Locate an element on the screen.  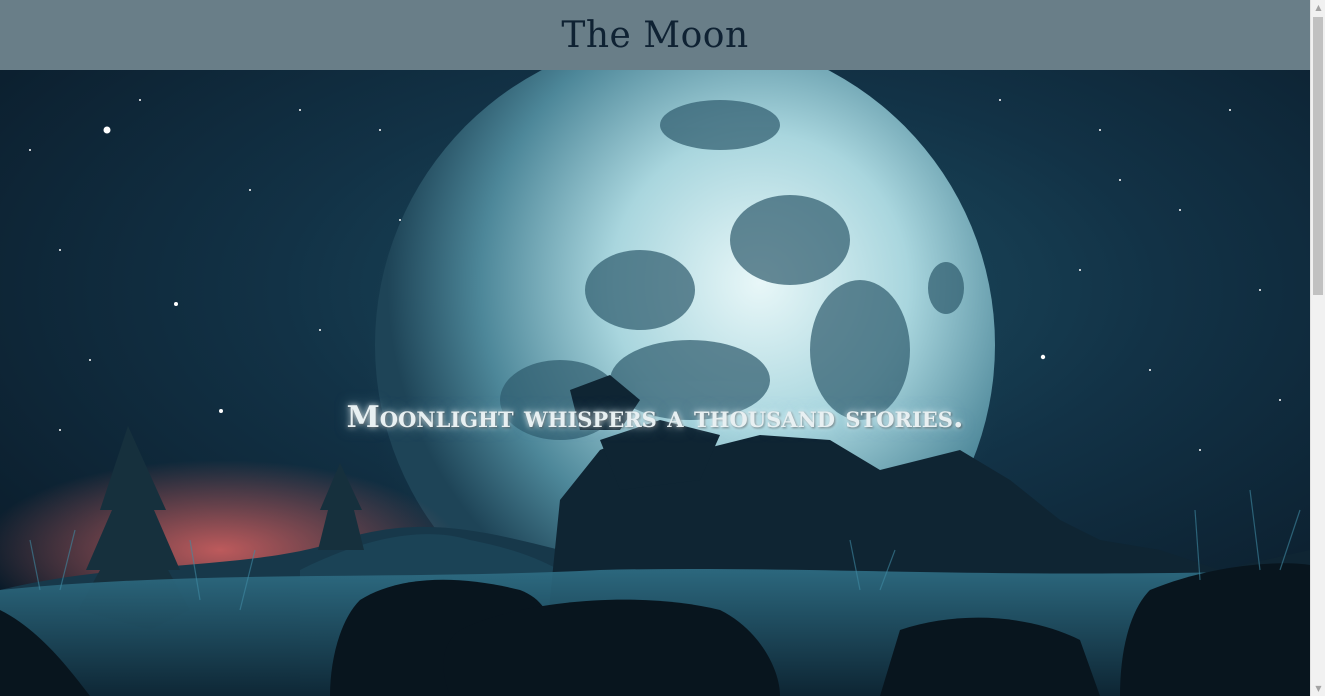
hero-tagline: Moonlight whispers a thousand stories. is located at coordinates (655, 417).